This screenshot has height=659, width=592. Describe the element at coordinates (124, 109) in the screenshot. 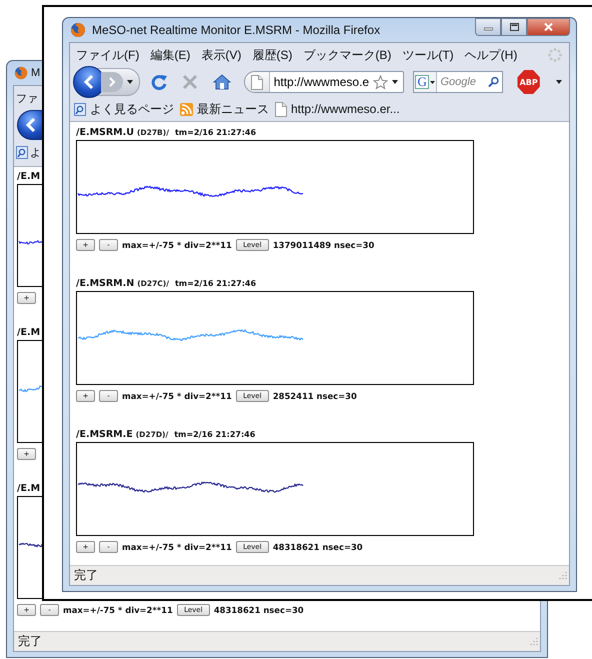

I see `bookmark-link: よく見るページ` at that location.